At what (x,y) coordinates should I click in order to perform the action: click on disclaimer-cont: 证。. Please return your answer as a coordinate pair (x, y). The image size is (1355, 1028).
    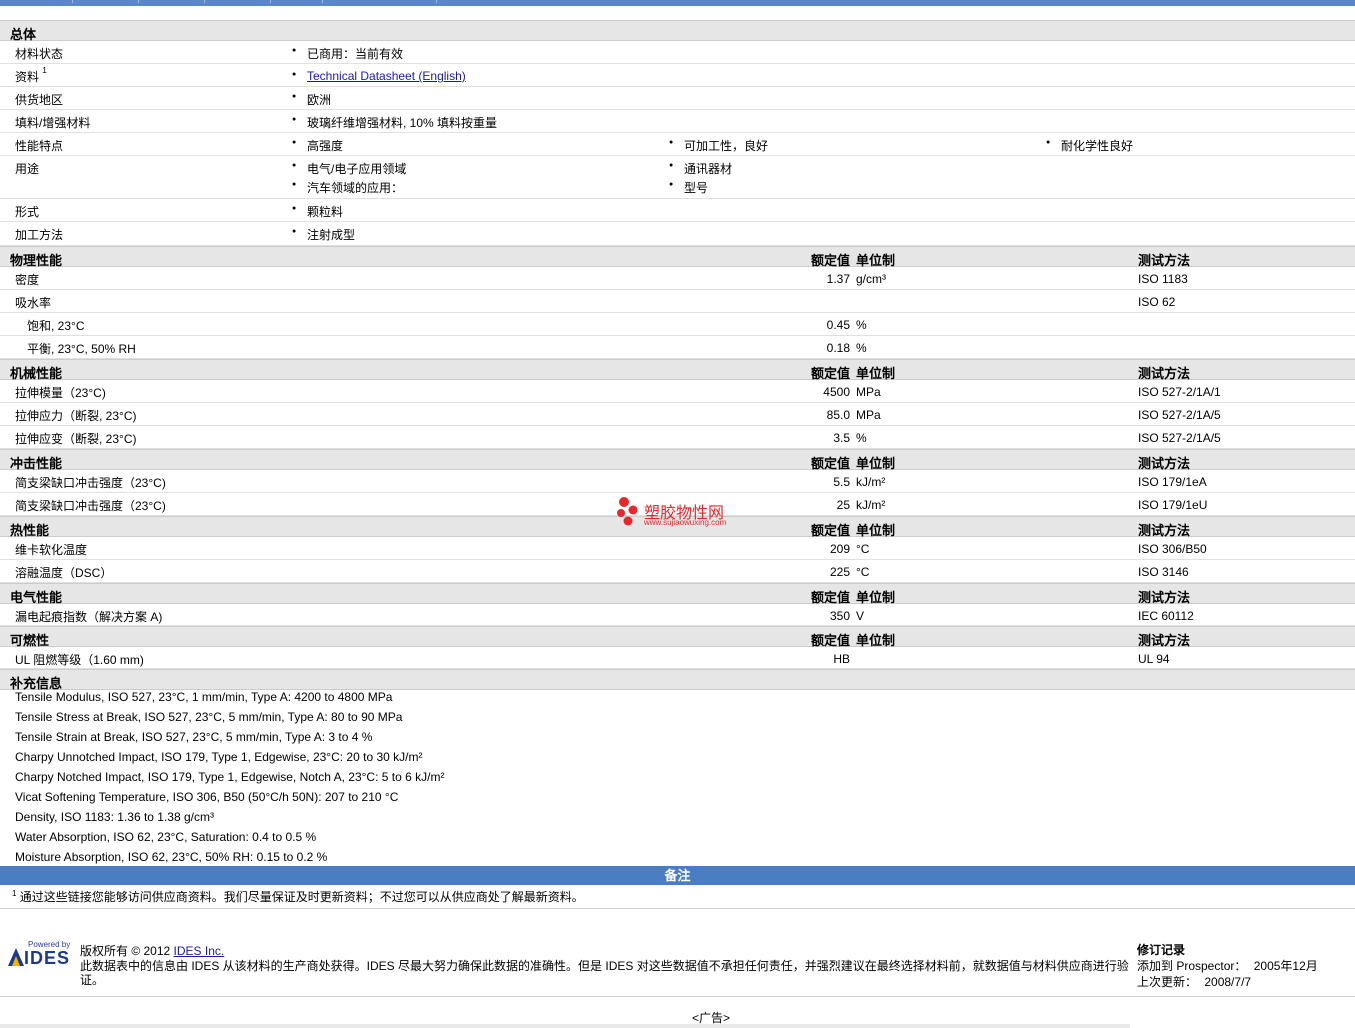
    Looking at the image, I should click on (92, 980).